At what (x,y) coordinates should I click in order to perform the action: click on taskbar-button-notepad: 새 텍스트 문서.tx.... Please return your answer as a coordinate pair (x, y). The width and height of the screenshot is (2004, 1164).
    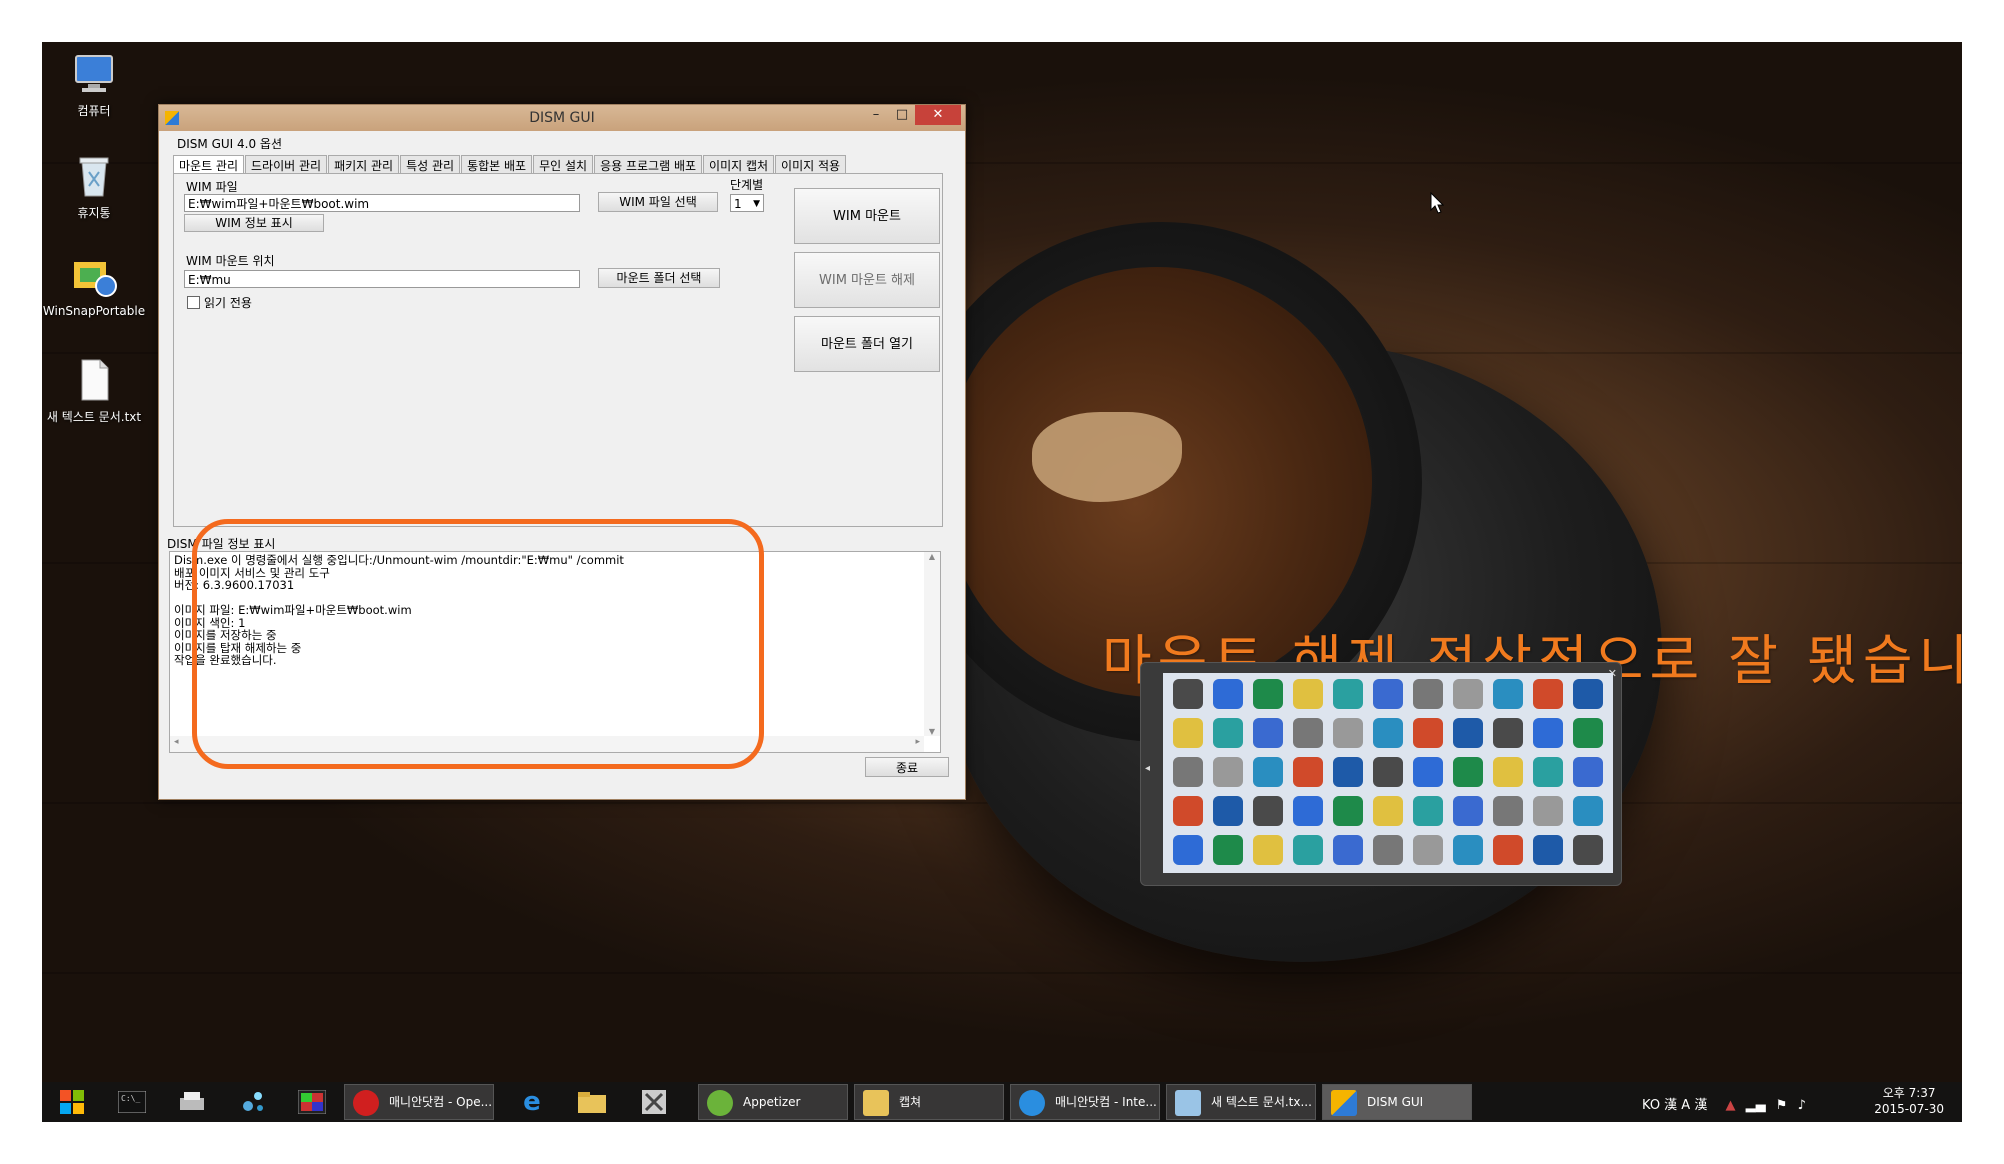
    Looking at the image, I should click on (1241, 1102).